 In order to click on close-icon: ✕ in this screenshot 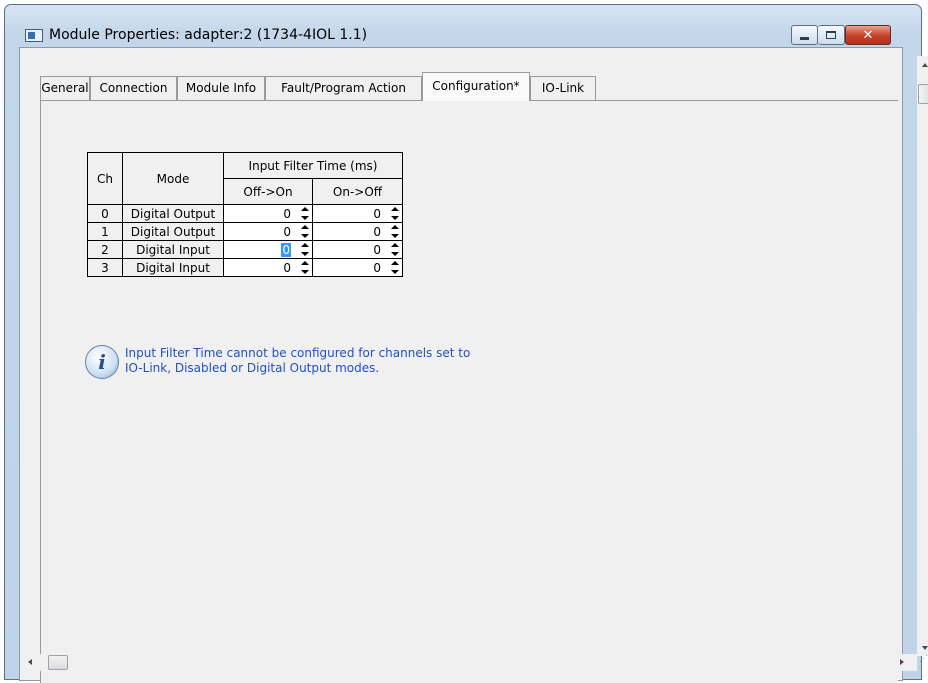, I will do `click(868, 35)`.